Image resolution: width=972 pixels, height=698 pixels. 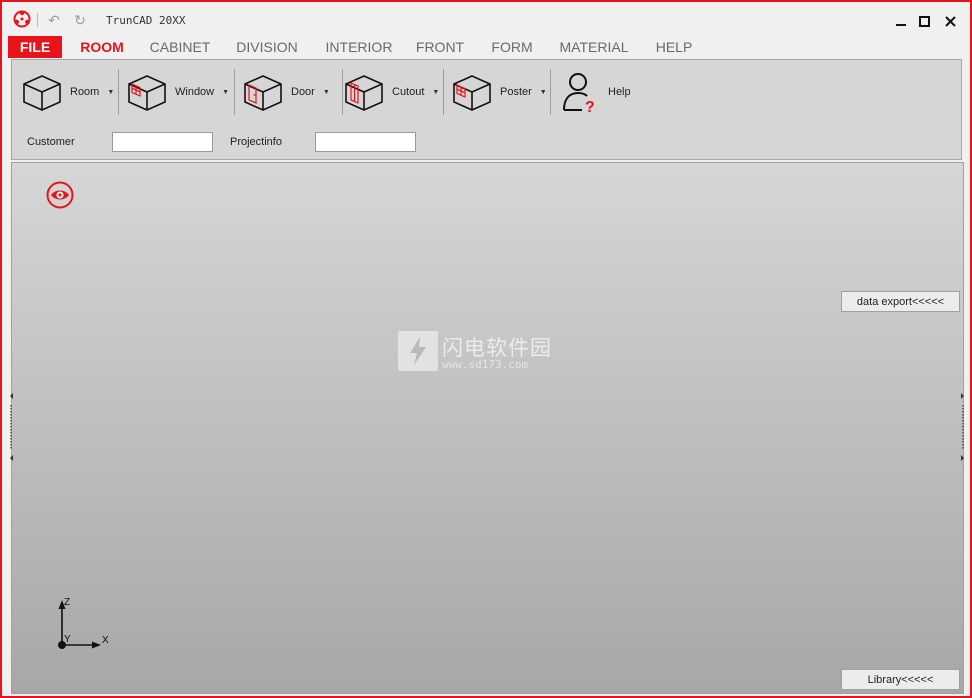 I want to click on menu-front: FRONT, so click(x=440, y=47).